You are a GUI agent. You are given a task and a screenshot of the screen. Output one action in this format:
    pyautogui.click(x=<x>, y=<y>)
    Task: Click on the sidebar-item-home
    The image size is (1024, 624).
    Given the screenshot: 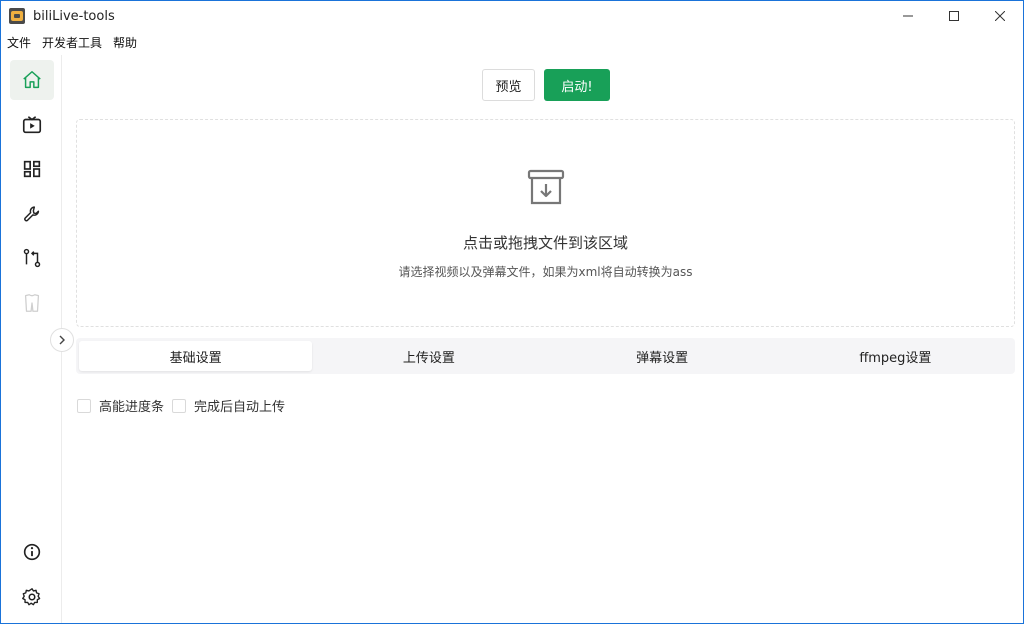 What is the action you would take?
    pyautogui.click(x=32, y=80)
    